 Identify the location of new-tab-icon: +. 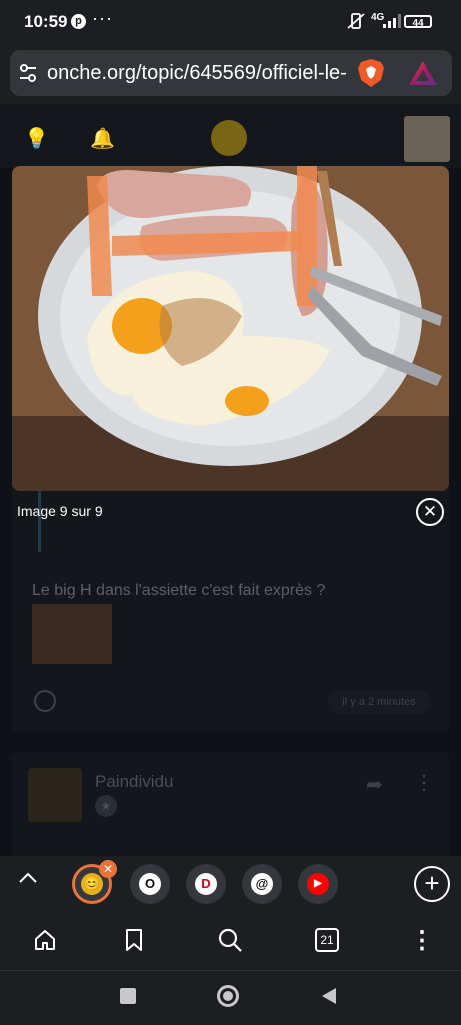
(432, 884).